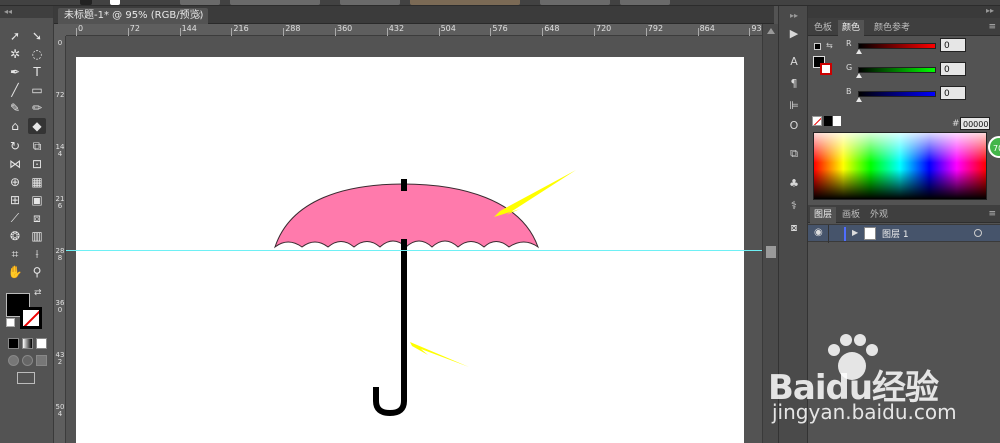  I want to click on none-mode-icon, so click(41, 343).